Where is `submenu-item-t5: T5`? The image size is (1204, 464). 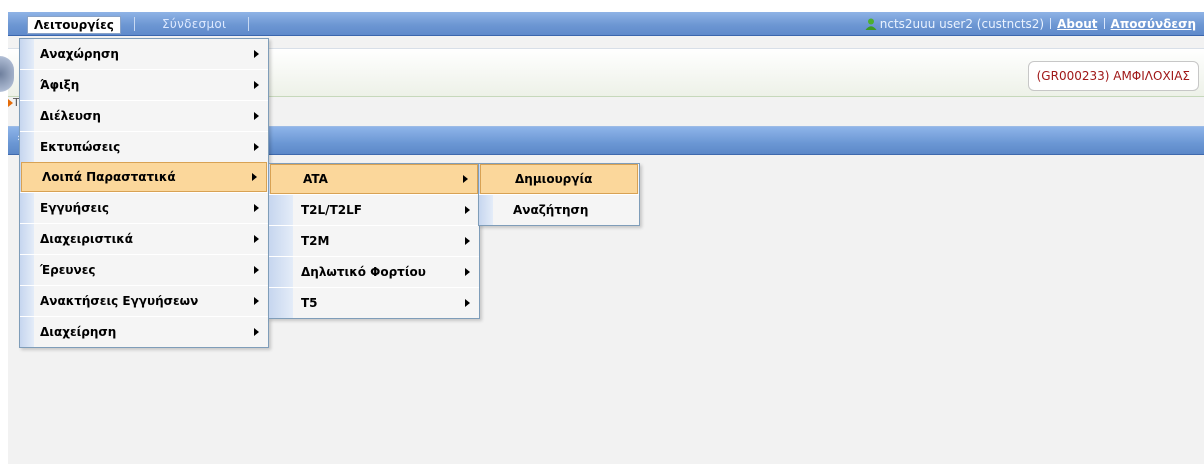
submenu-item-t5: T5 is located at coordinates (374, 302).